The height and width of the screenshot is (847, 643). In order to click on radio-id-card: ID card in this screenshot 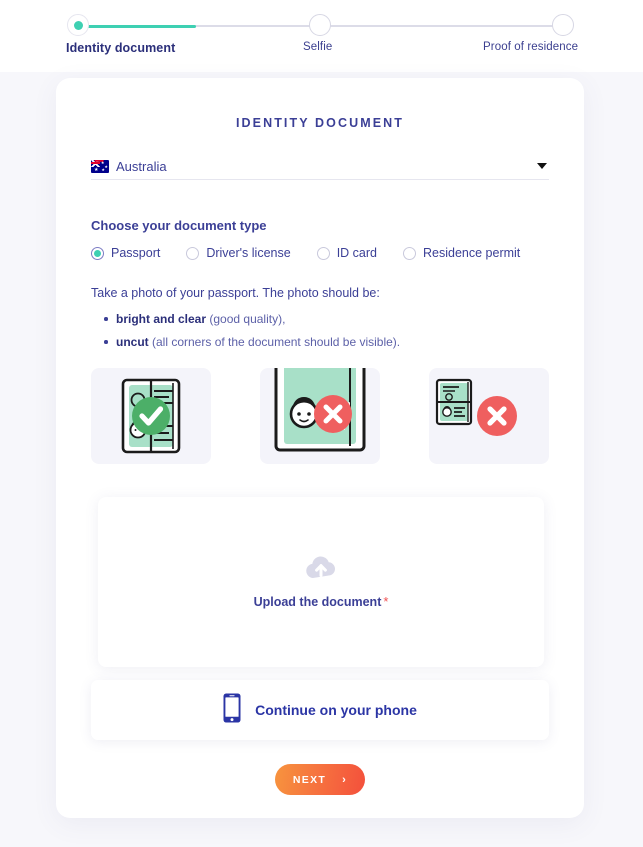, I will do `click(346, 253)`.